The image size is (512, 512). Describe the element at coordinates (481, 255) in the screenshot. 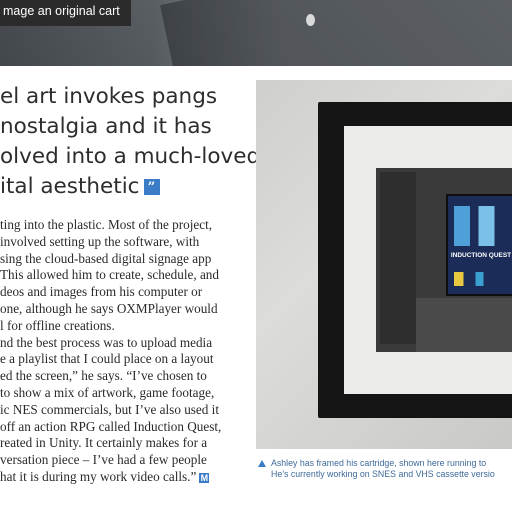

I see `game-title: INDUCTION QUEST` at that location.